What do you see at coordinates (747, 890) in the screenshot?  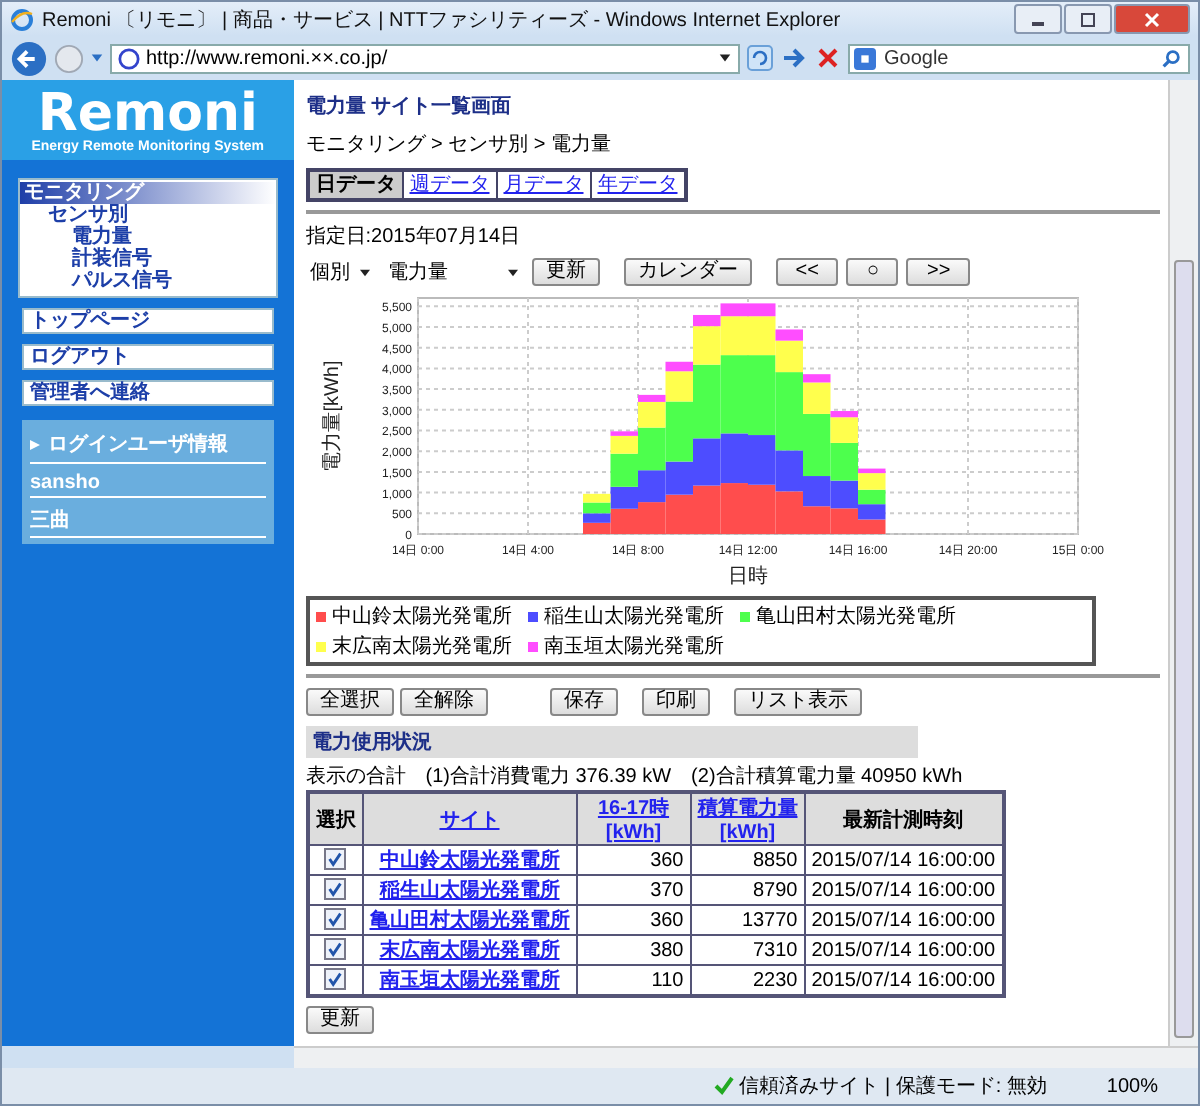 I see `table-cell: 8790` at bounding box center [747, 890].